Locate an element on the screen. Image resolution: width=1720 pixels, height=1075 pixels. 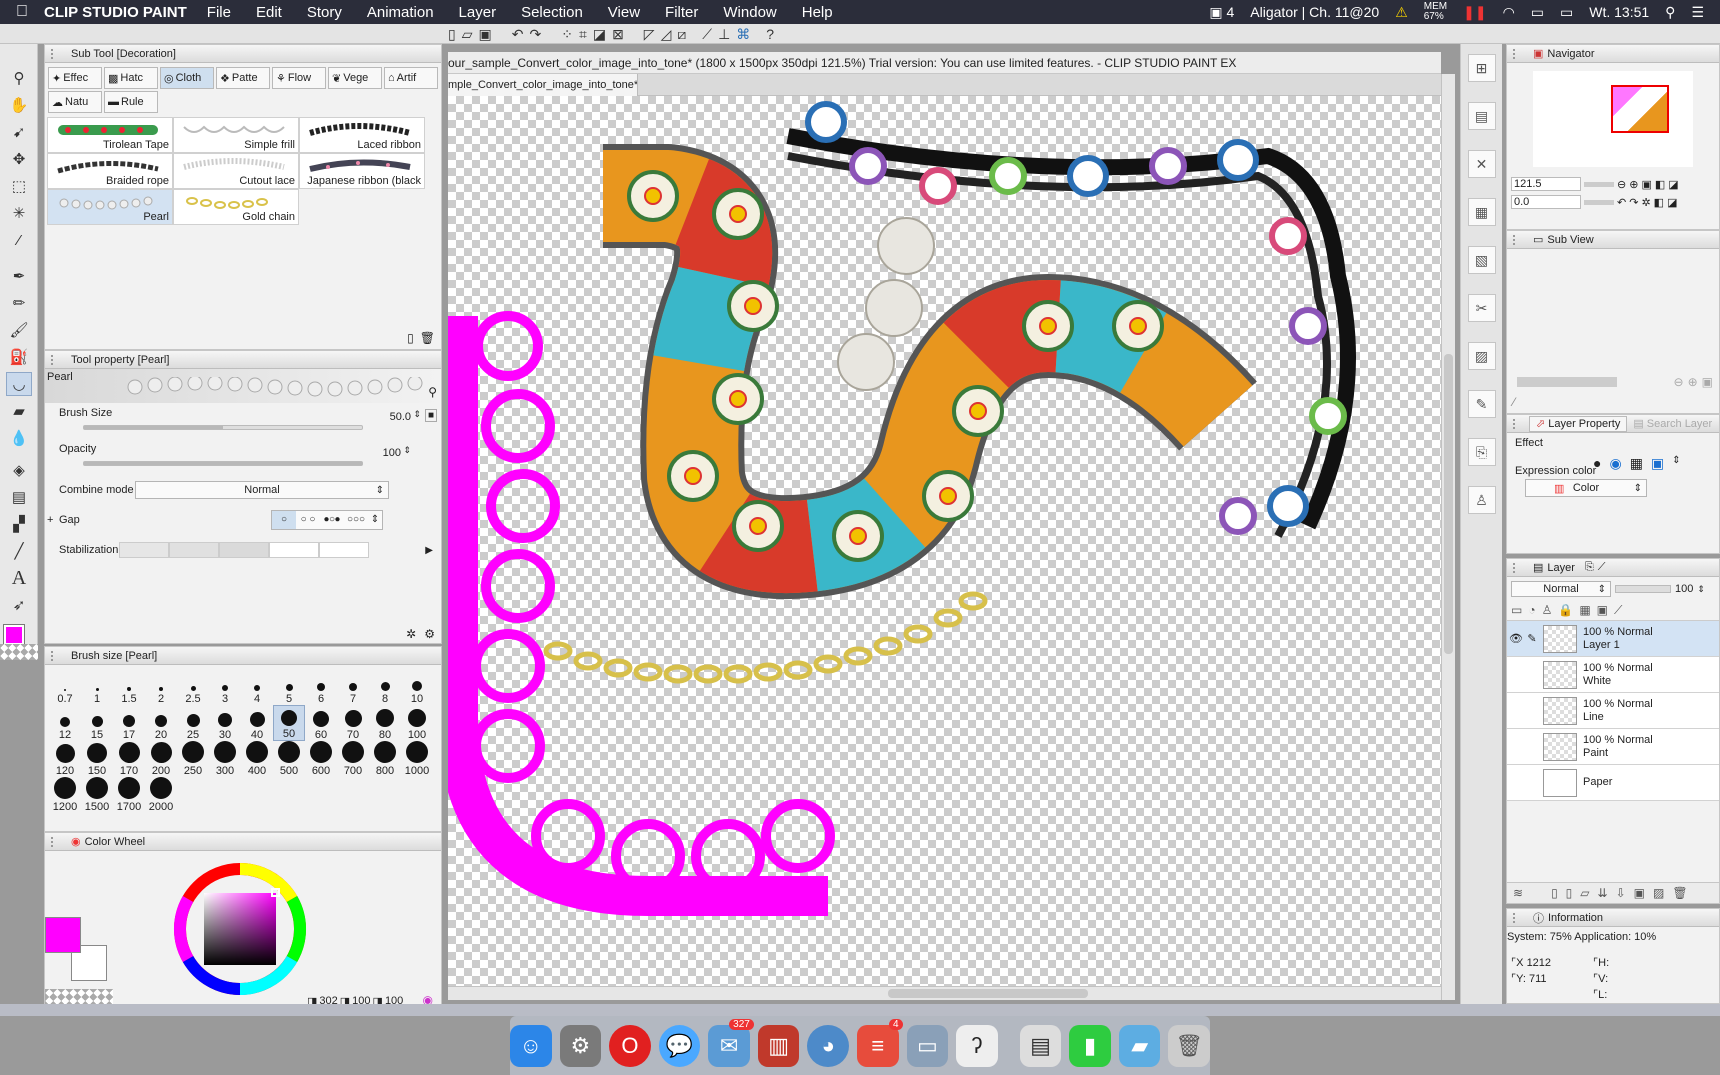
clip-studio-icon: ▥ is located at coordinates (778, 1045).